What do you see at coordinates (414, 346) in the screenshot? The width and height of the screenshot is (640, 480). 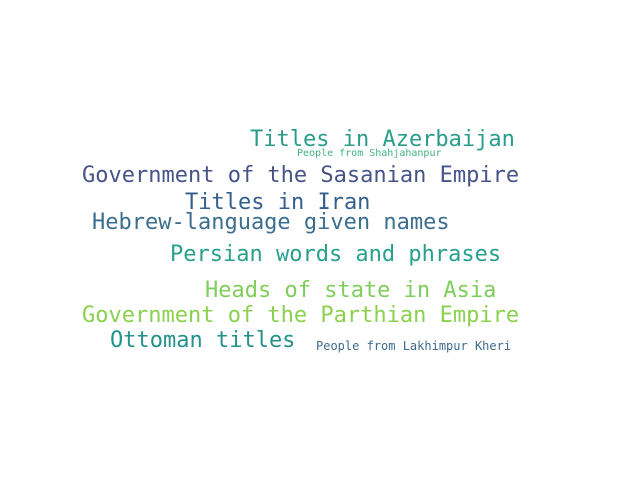 I see `word-people-from-lakhimpur-kheri: People from Lakhimpur Kheri` at bounding box center [414, 346].